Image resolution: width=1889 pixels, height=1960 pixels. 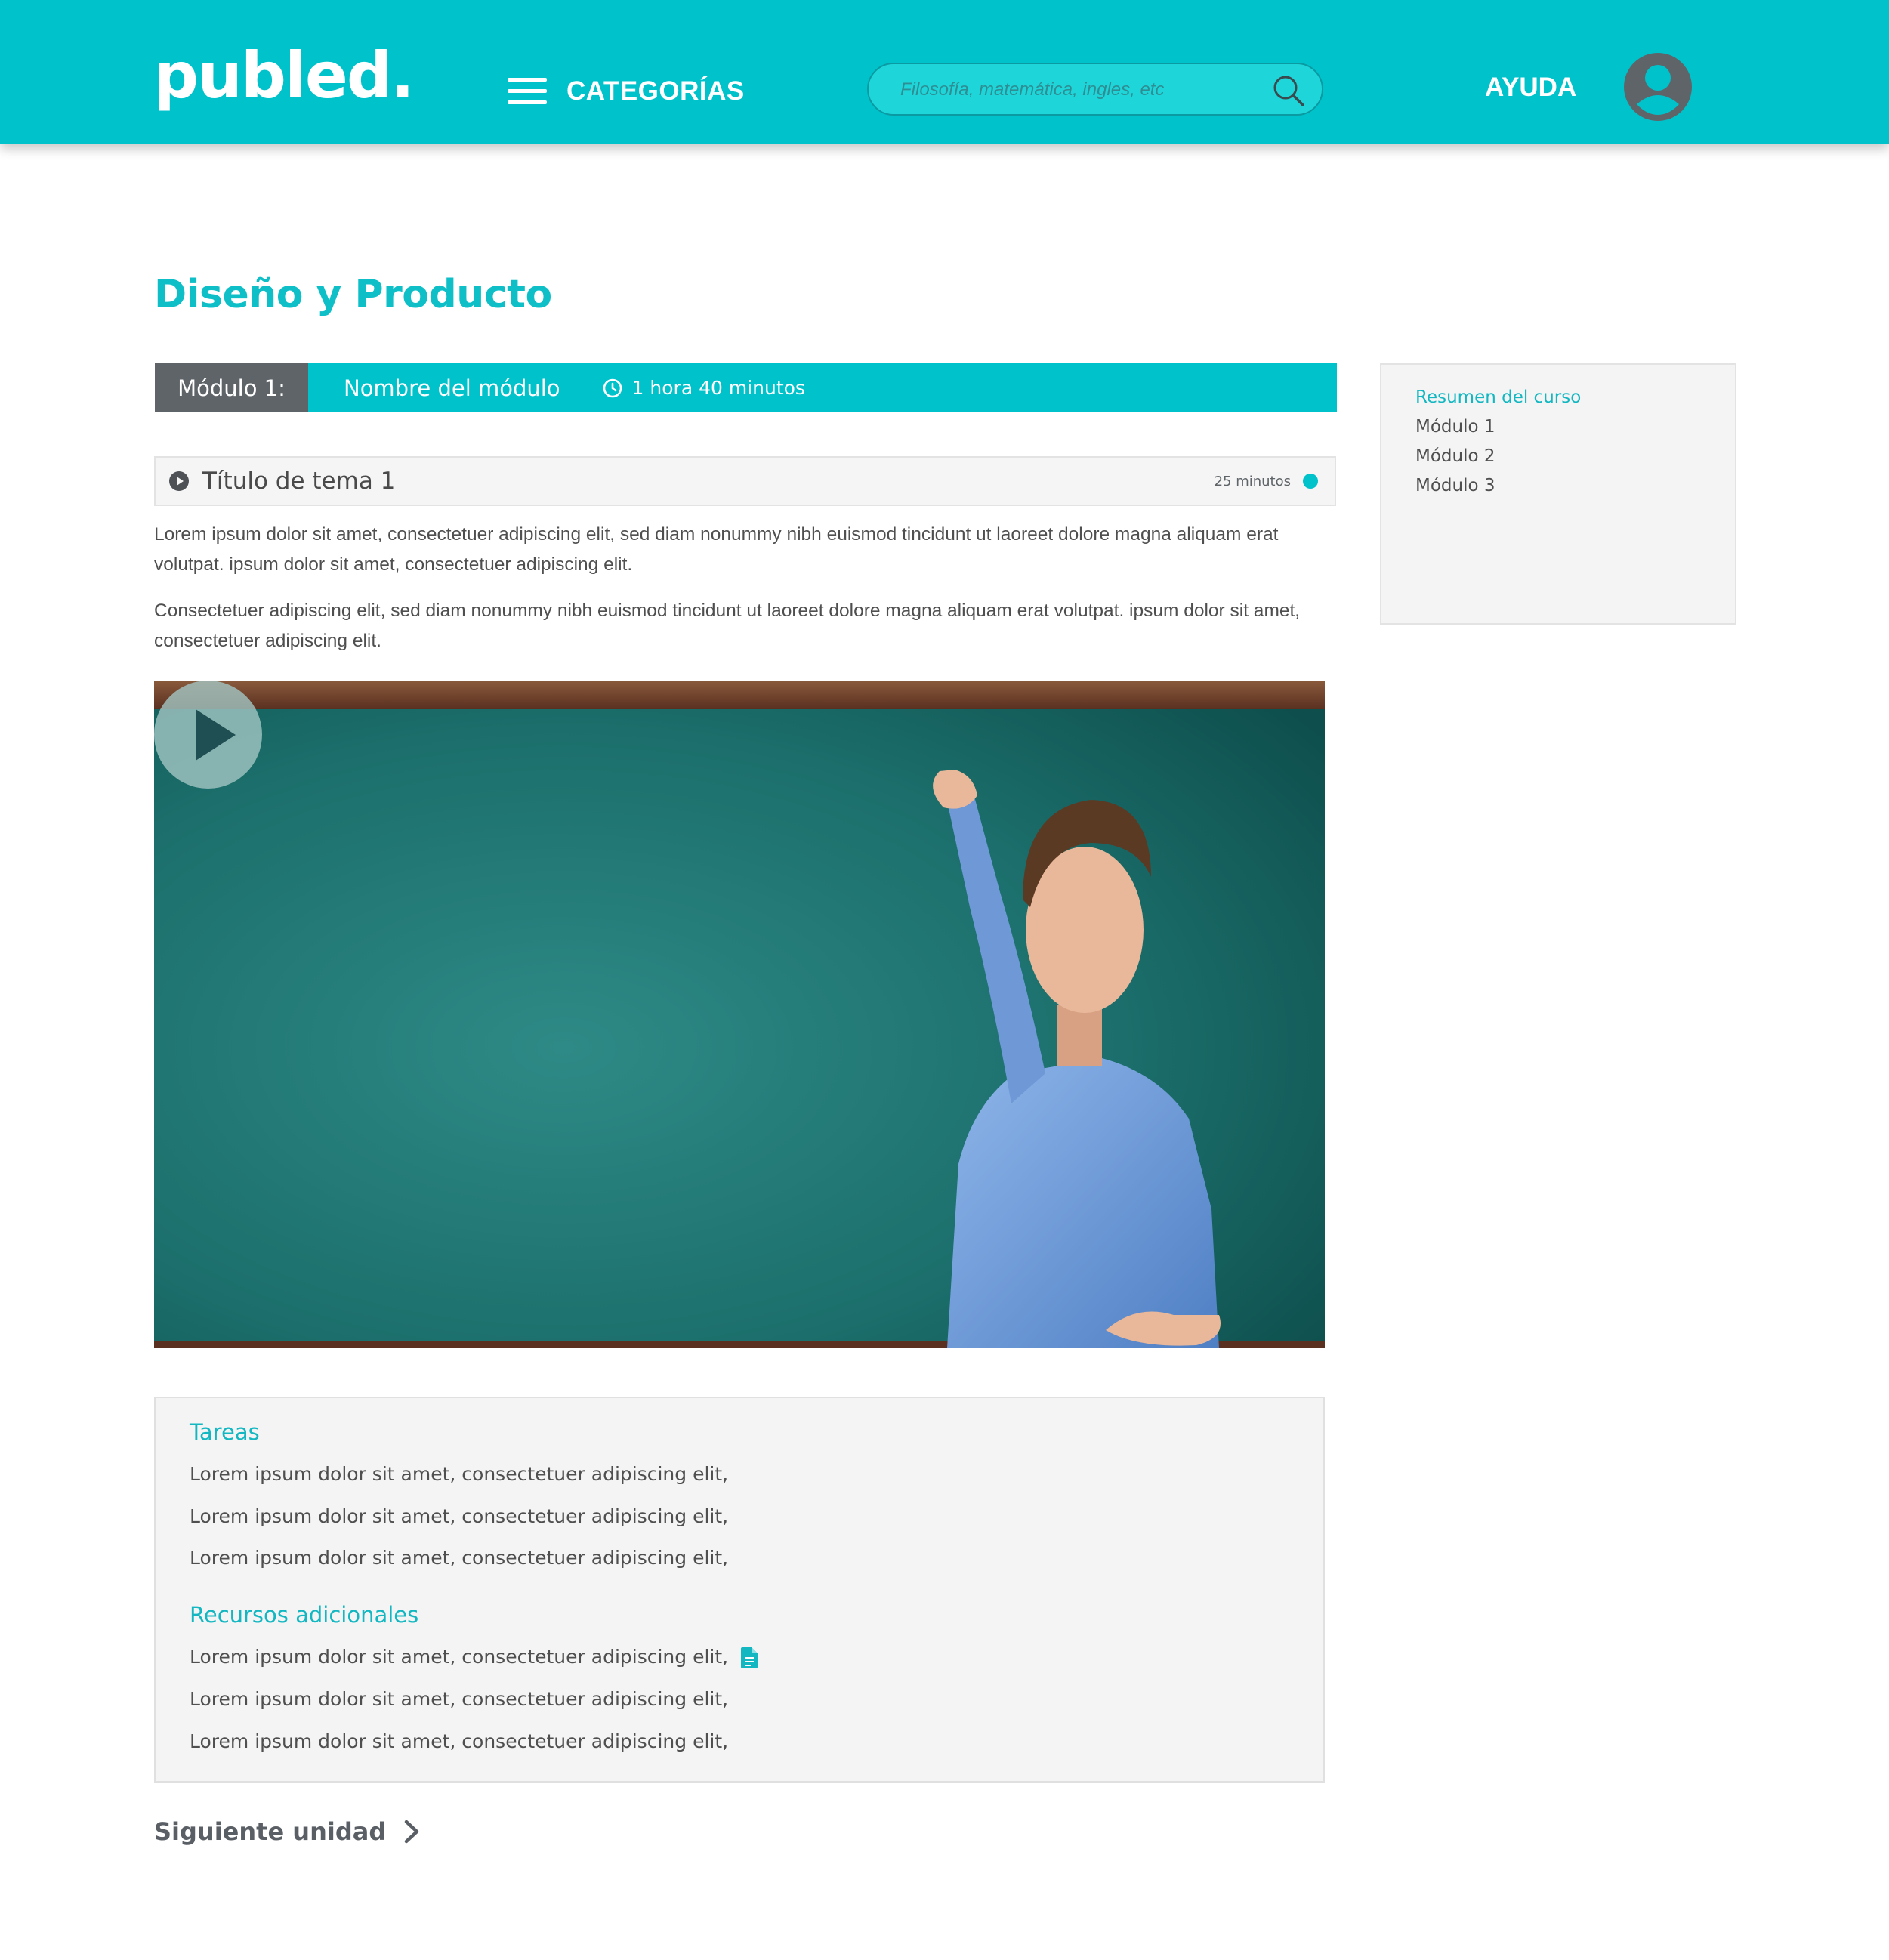 I want to click on next-unit-link: Siguiente unidad, so click(x=287, y=1831).